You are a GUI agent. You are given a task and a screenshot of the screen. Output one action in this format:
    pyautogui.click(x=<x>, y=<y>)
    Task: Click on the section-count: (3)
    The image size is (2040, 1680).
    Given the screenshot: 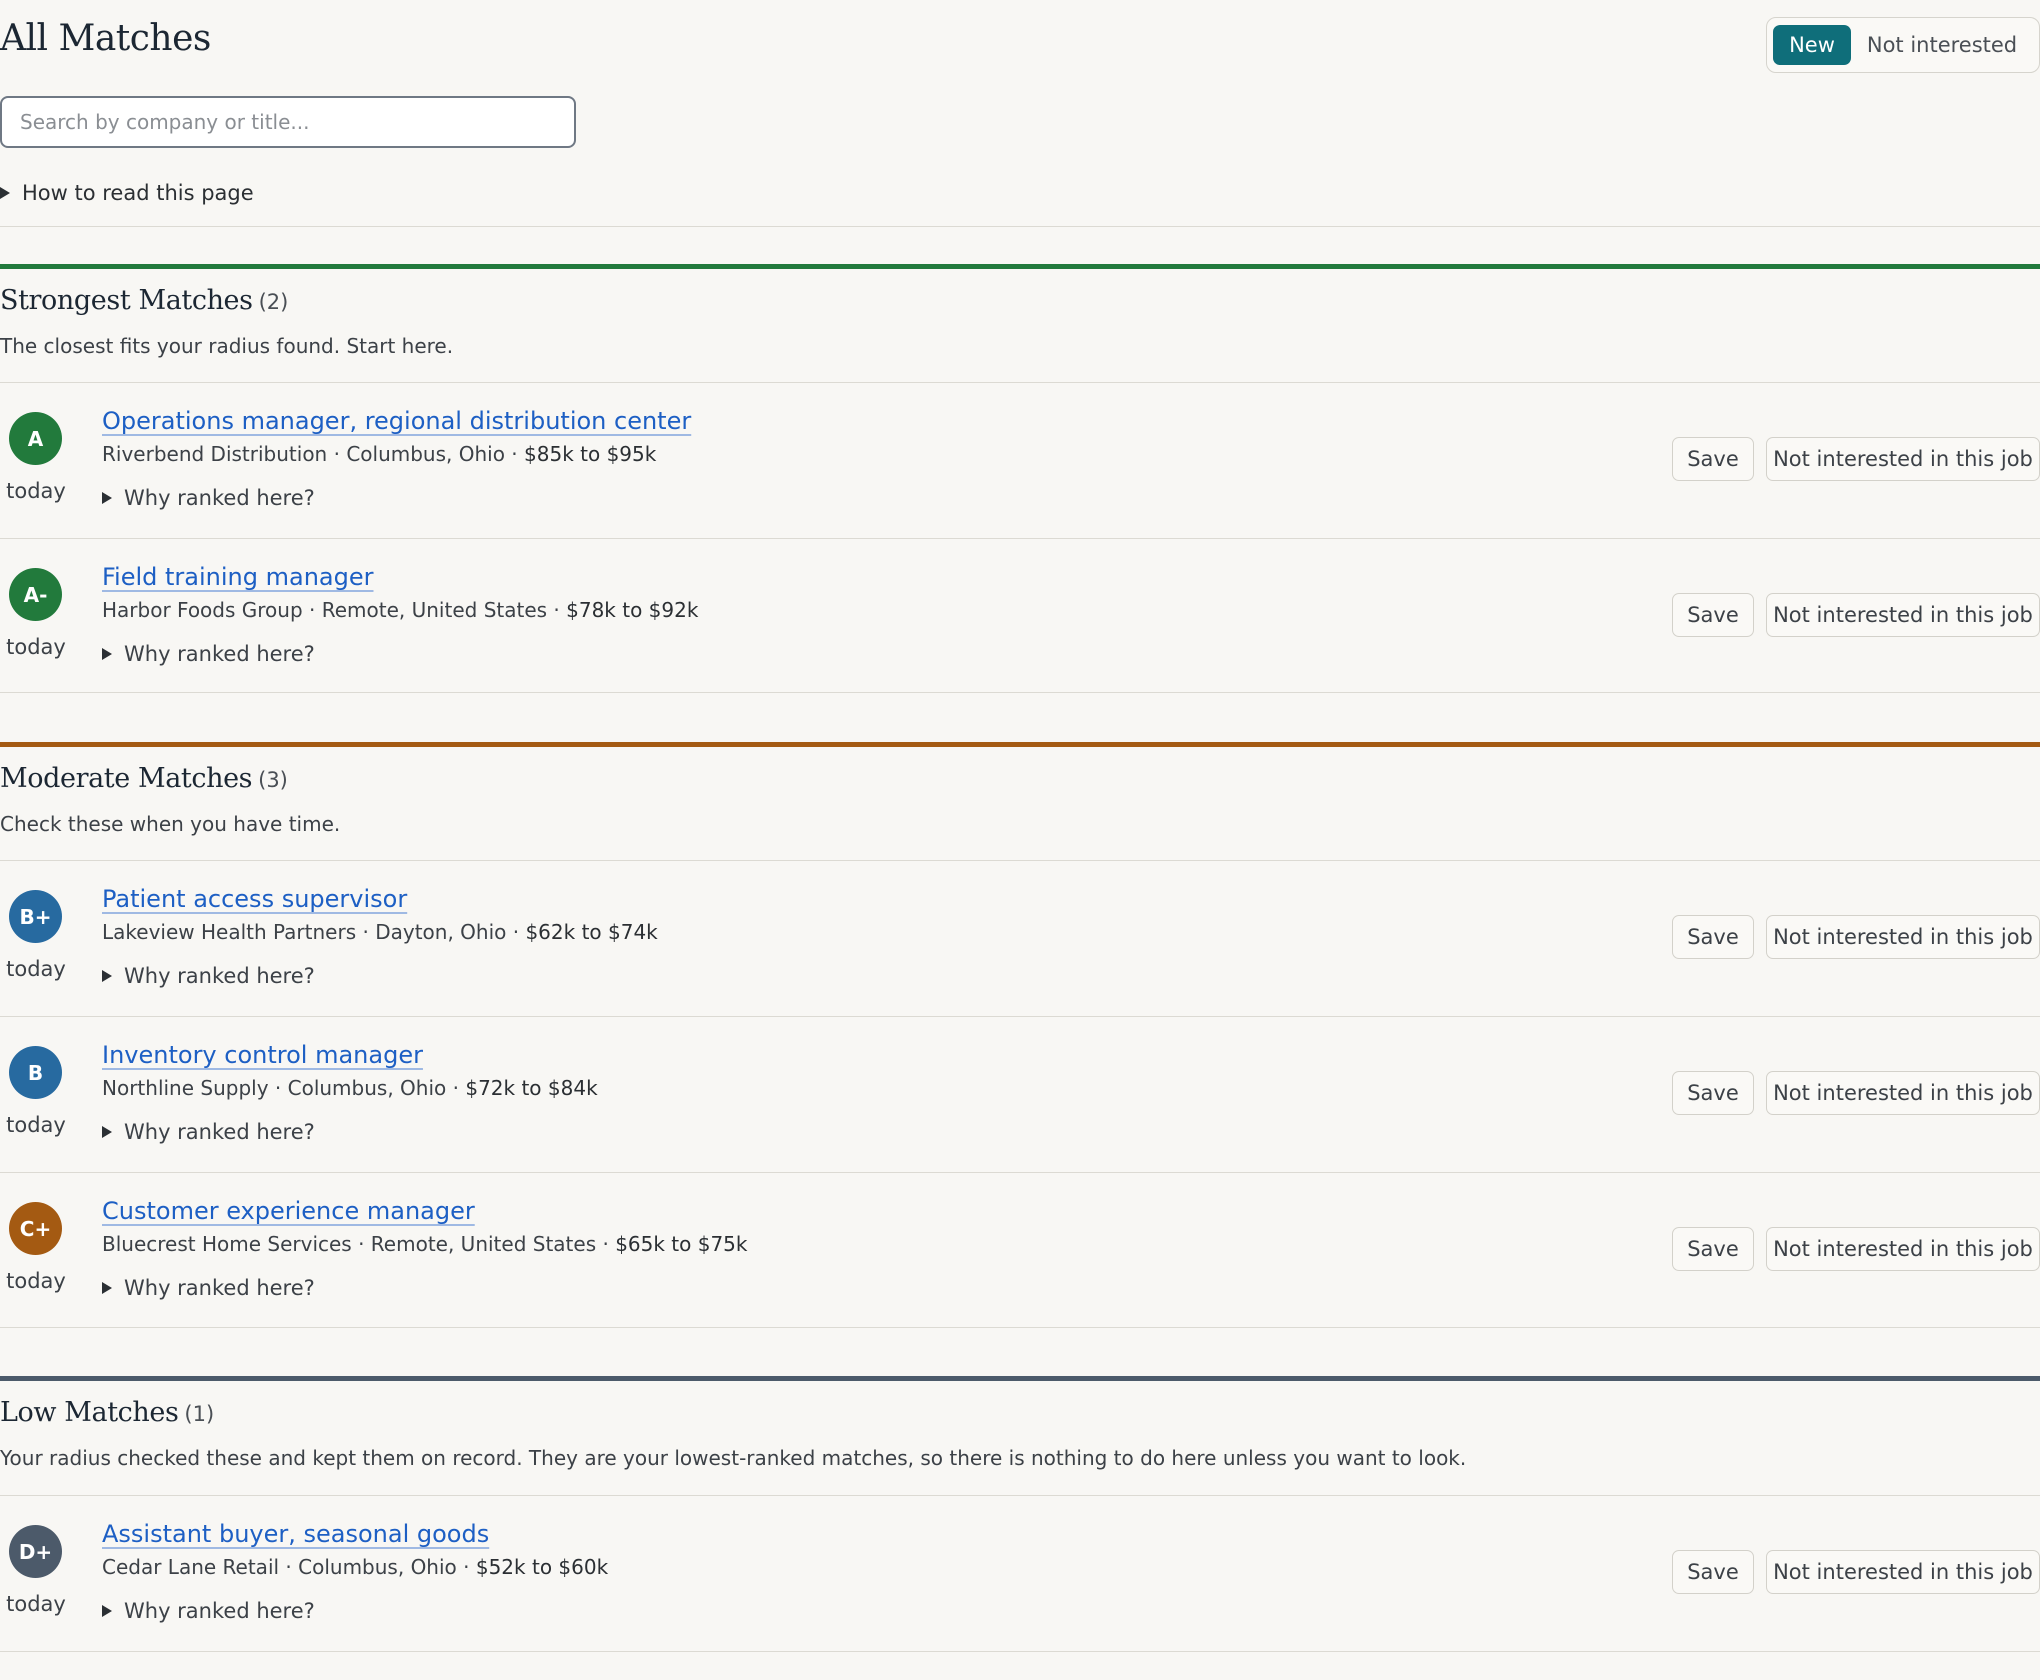 What is the action you would take?
    pyautogui.click(x=273, y=780)
    